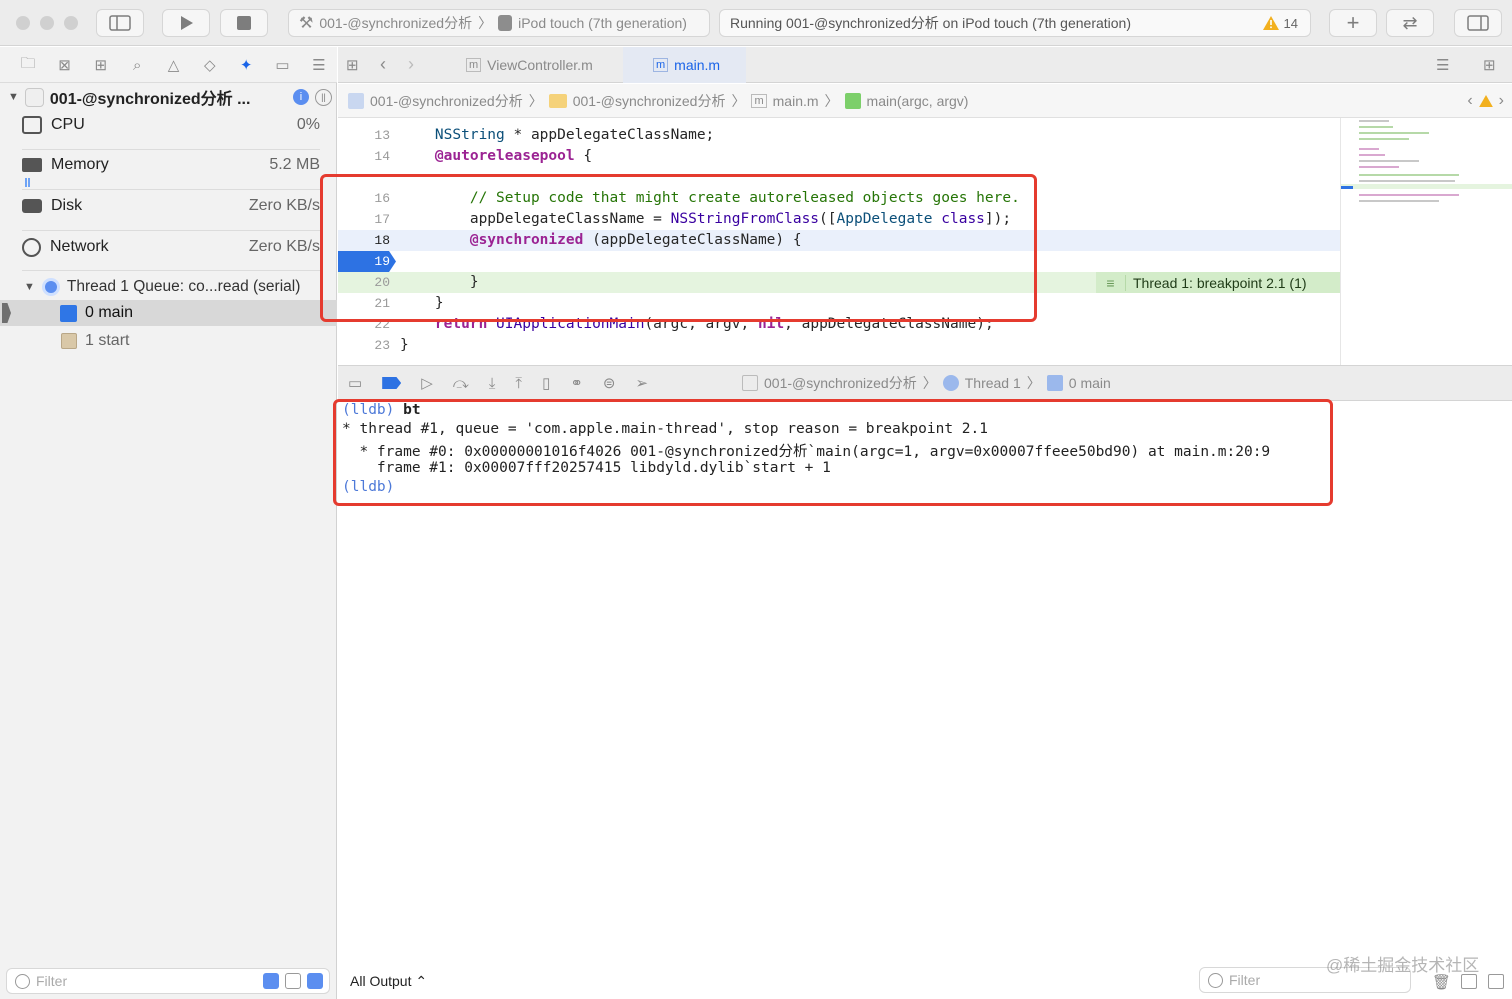 The image size is (1512, 999). Describe the element at coordinates (1426, 241) in the screenshot. I see `minimap` at that location.